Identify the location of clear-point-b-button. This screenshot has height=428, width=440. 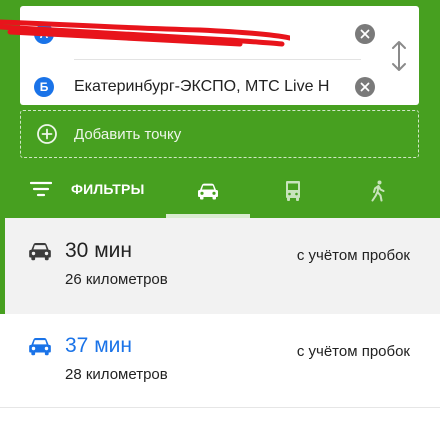
(365, 87).